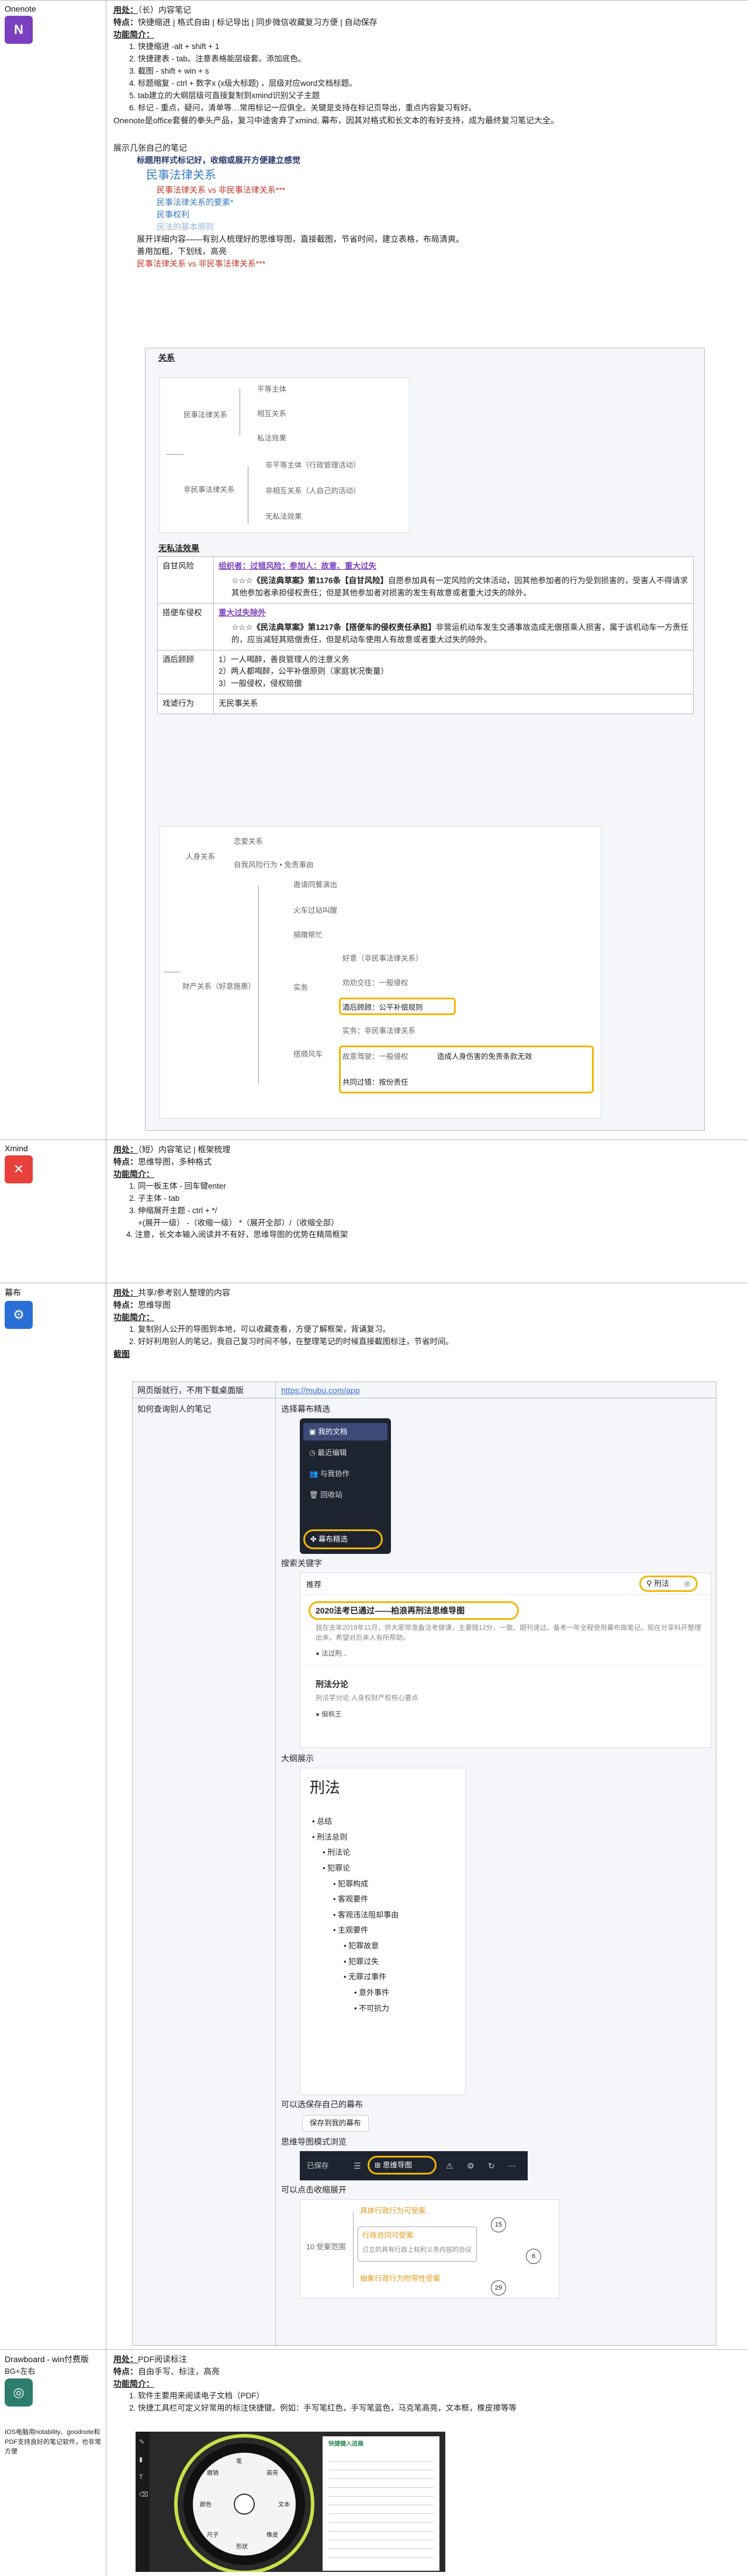  What do you see at coordinates (143, 2495) in the screenshot?
I see `eraser-icon: ⌫` at bounding box center [143, 2495].